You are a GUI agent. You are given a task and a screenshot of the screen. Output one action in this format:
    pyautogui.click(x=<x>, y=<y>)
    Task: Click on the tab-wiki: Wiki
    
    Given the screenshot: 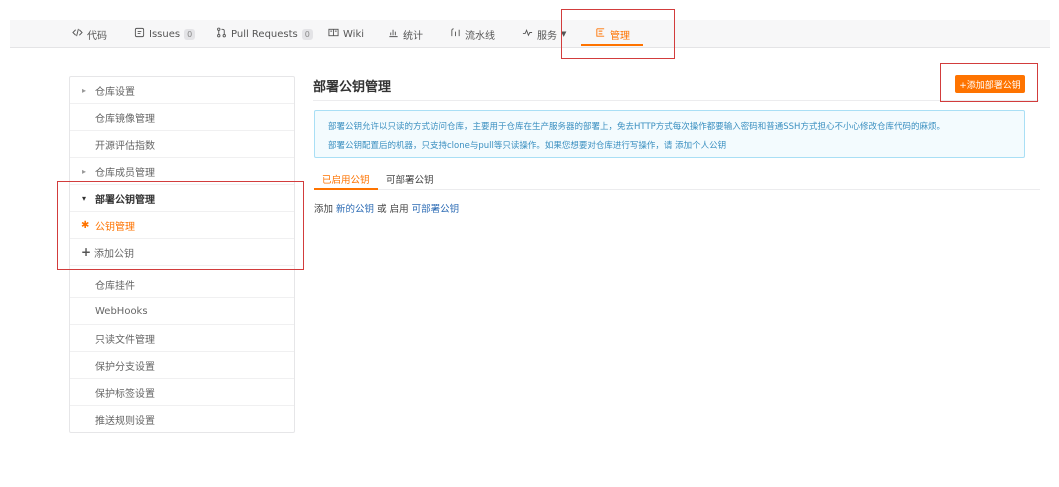 What is the action you would take?
    pyautogui.click(x=346, y=34)
    